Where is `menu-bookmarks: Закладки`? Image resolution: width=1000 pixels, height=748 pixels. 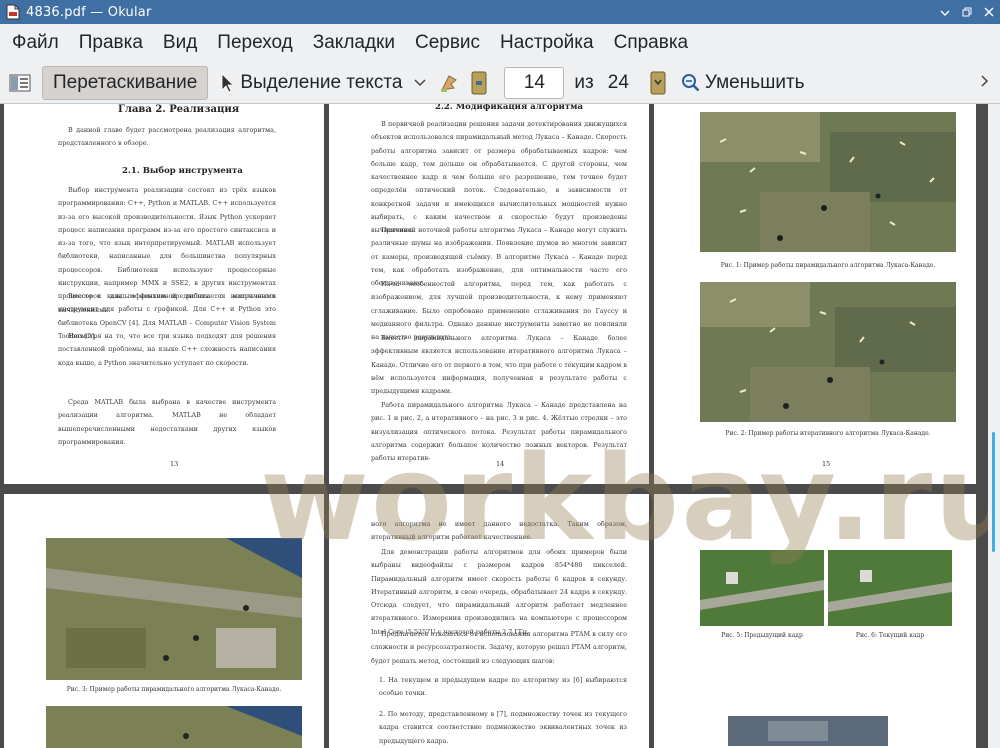 menu-bookmarks: Закладки is located at coordinates (354, 43).